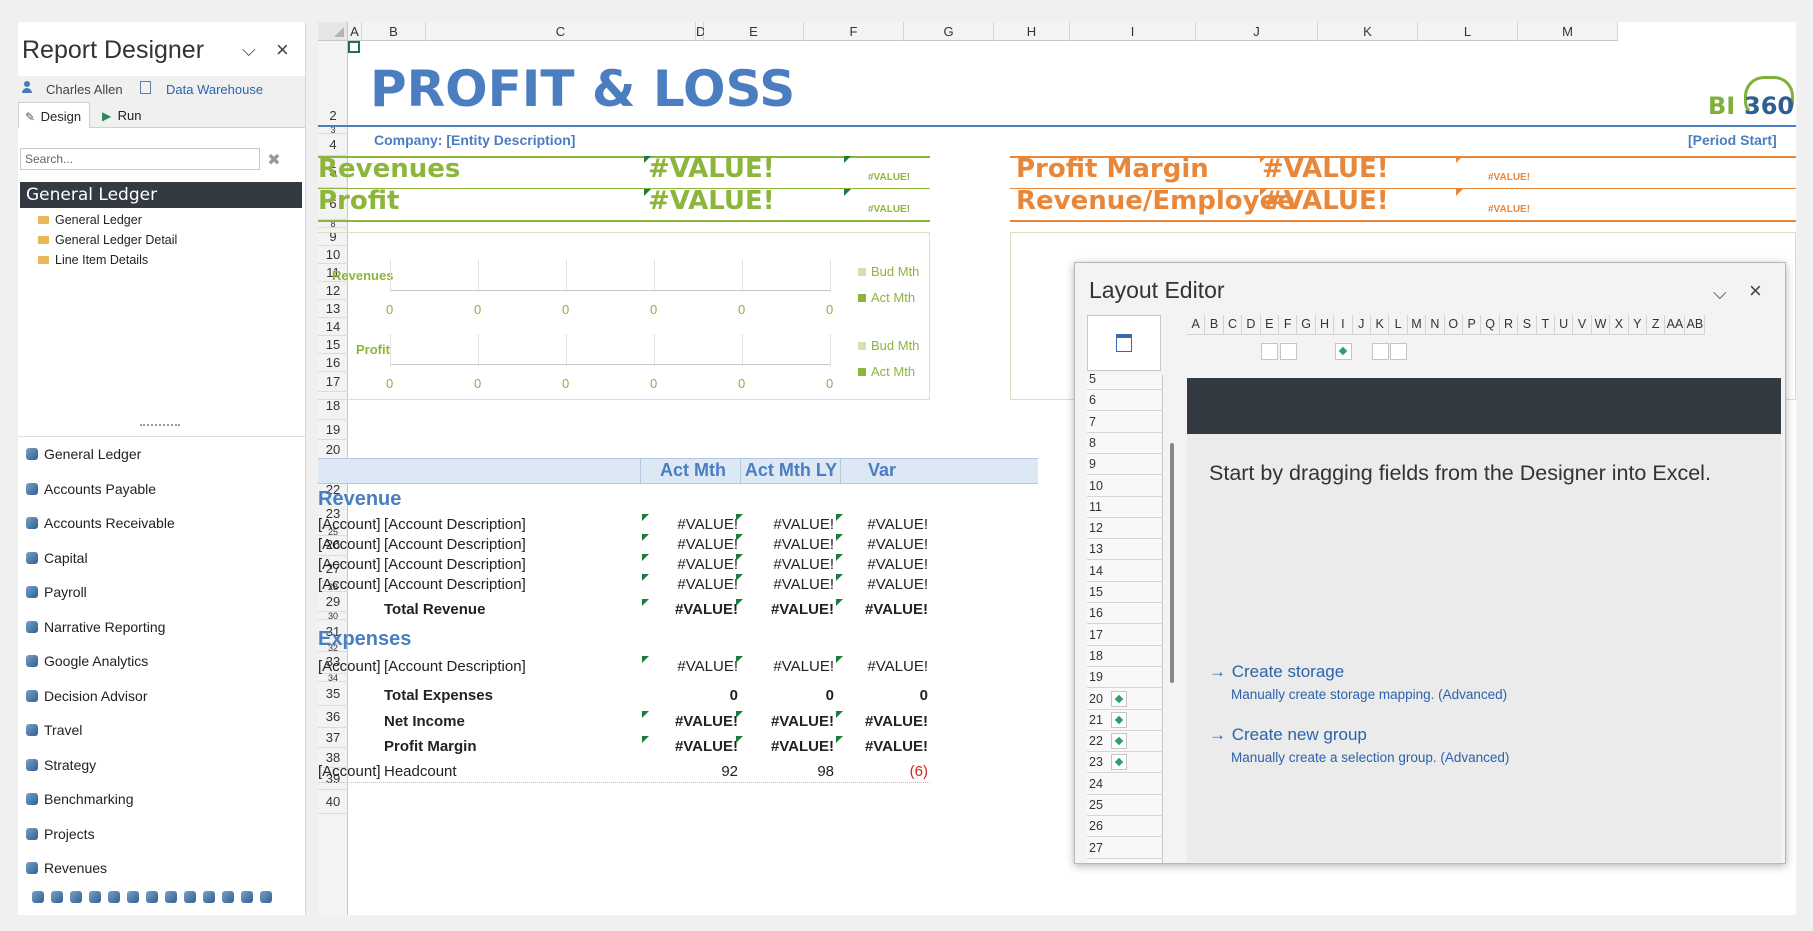 This screenshot has width=1813, height=931. I want to click on chevron-down-icon: ⌵, so click(1720, 293).